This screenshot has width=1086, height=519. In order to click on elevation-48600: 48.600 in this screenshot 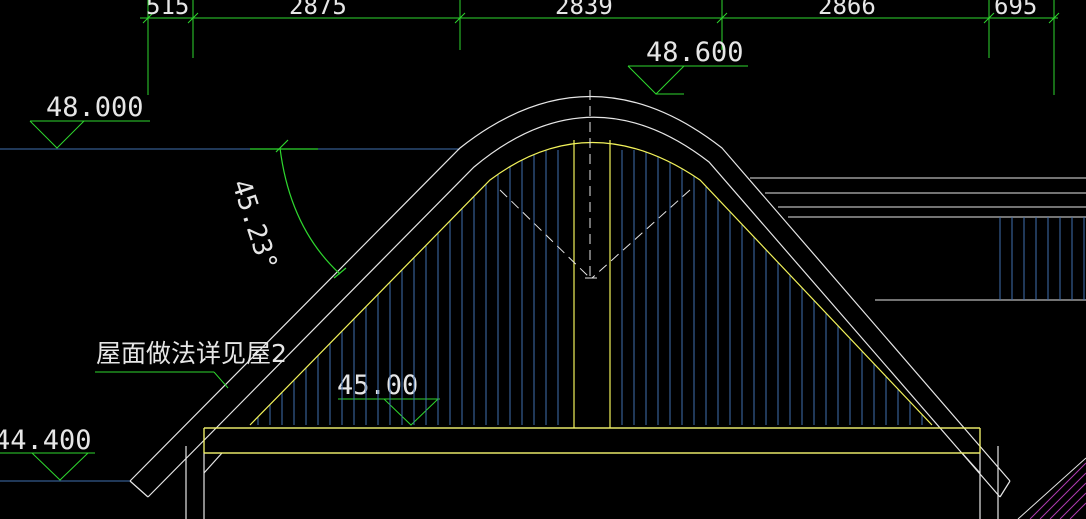, I will do `click(695, 52)`.